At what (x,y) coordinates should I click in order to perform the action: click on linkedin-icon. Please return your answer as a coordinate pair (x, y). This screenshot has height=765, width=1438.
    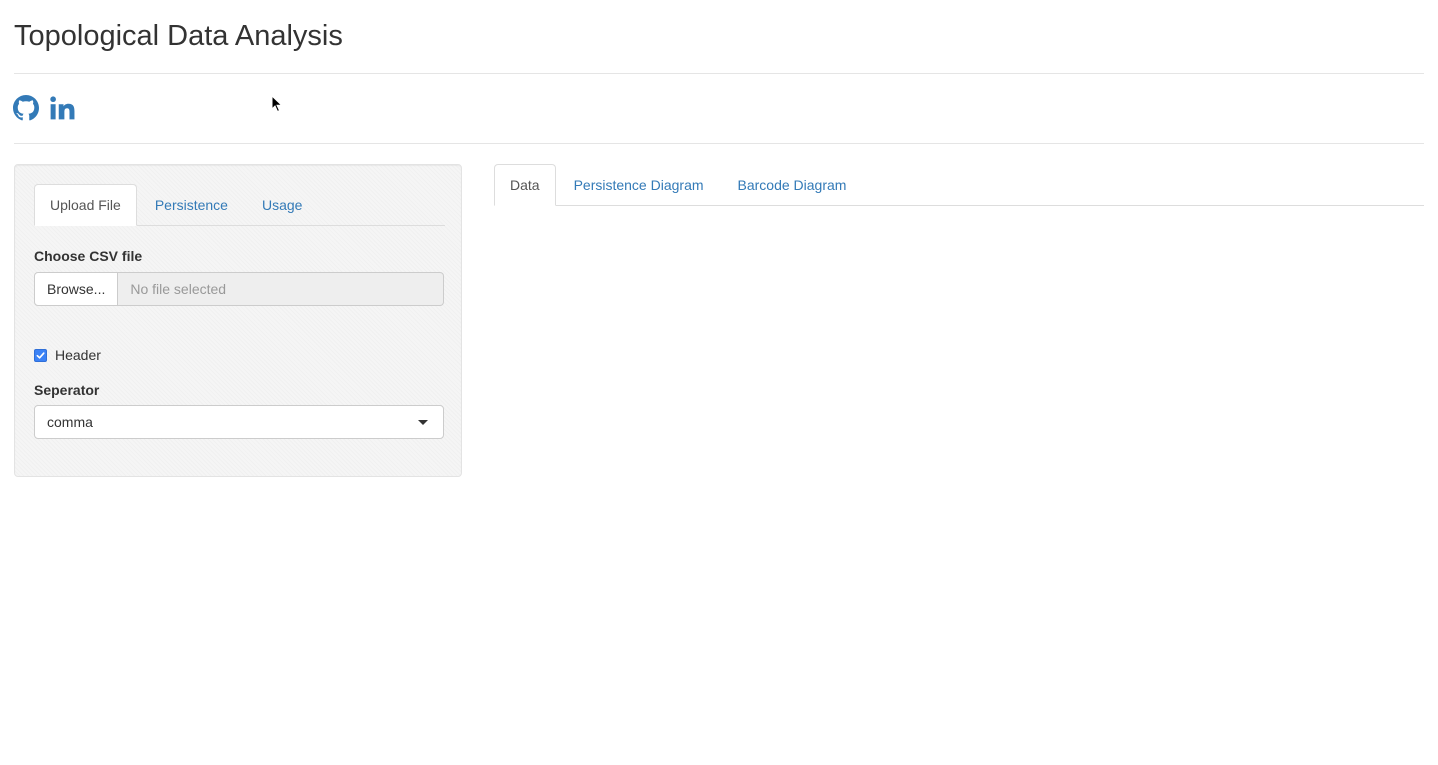
    Looking at the image, I should click on (62, 108).